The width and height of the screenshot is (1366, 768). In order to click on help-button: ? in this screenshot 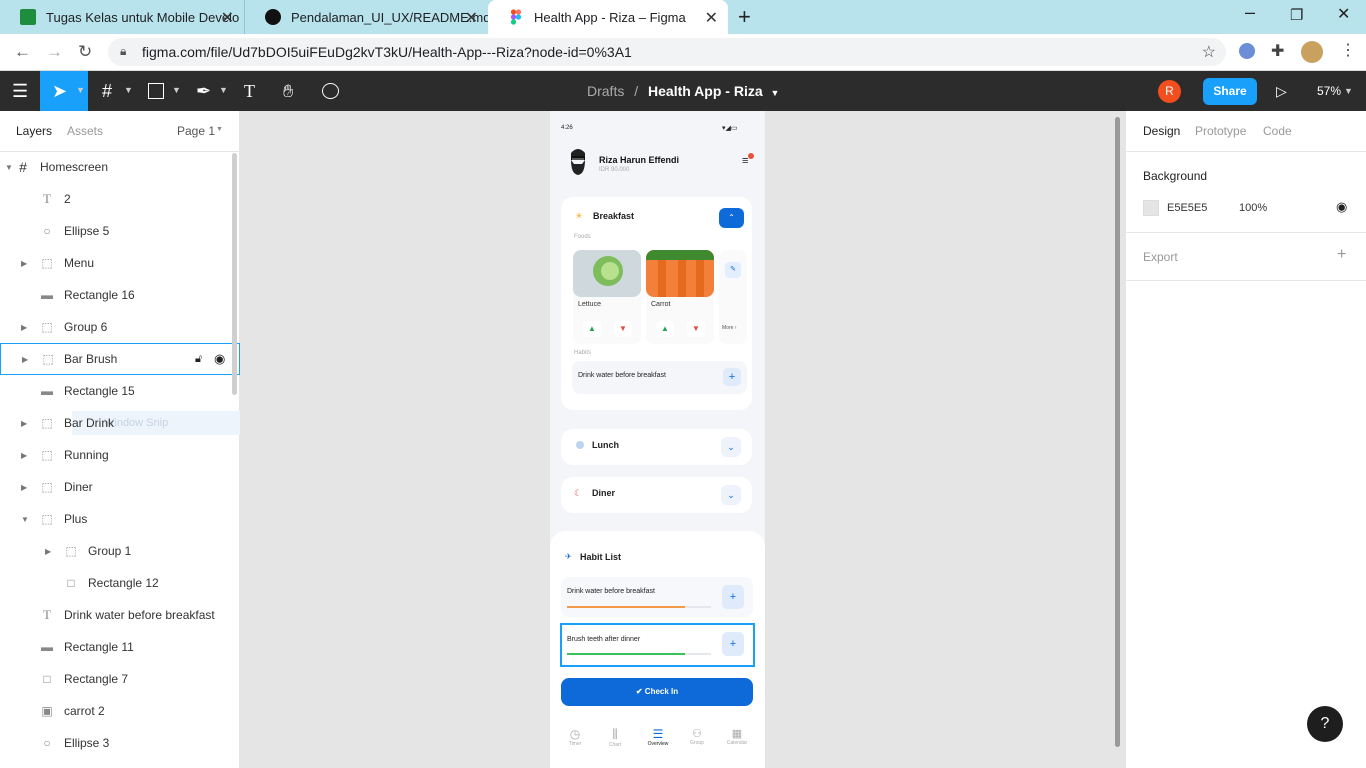, I will do `click(1325, 724)`.